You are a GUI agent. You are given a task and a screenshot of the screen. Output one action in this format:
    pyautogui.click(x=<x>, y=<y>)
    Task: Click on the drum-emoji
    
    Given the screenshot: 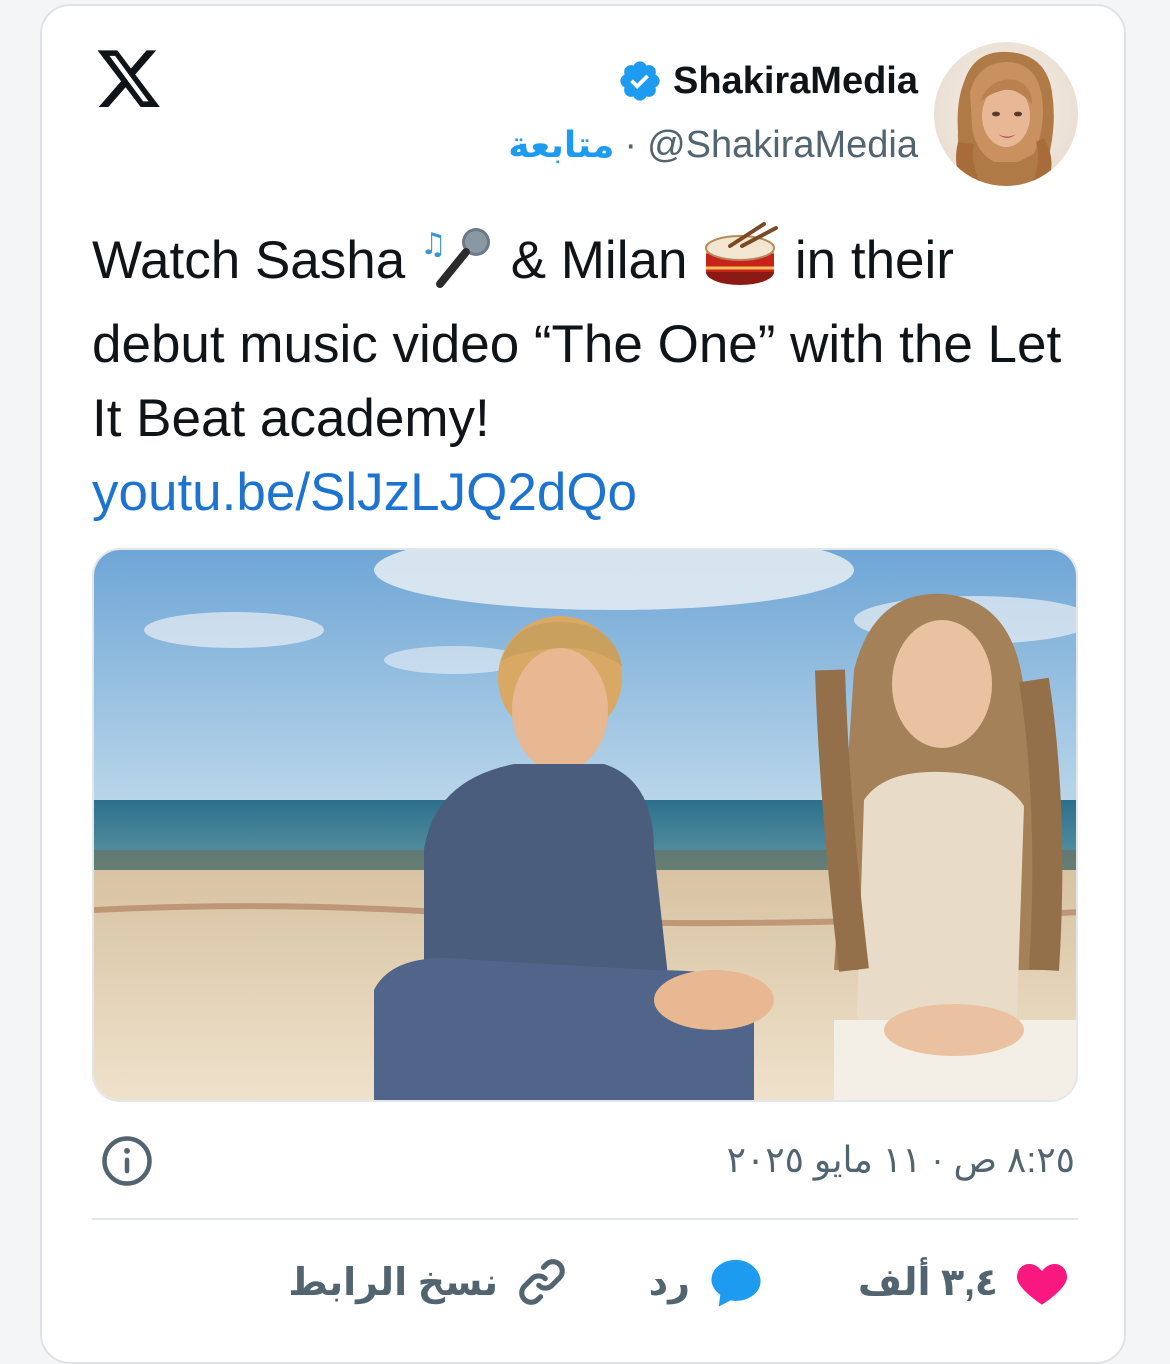 What is the action you would take?
    pyautogui.click(x=741, y=265)
    